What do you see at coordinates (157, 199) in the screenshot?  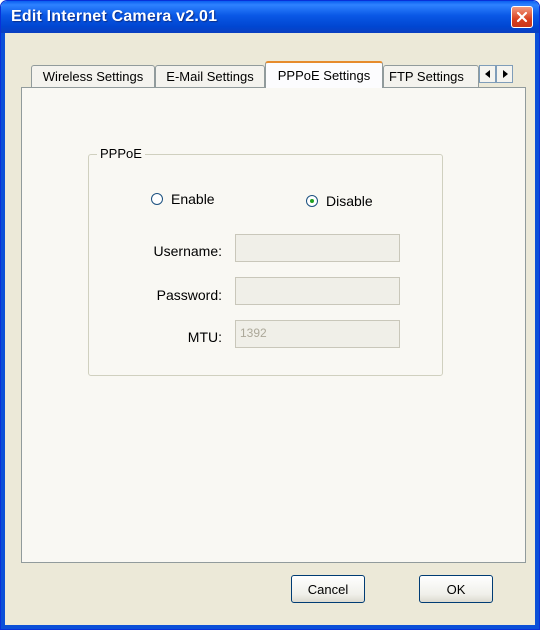 I see `enable-radio-circle` at bounding box center [157, 199].